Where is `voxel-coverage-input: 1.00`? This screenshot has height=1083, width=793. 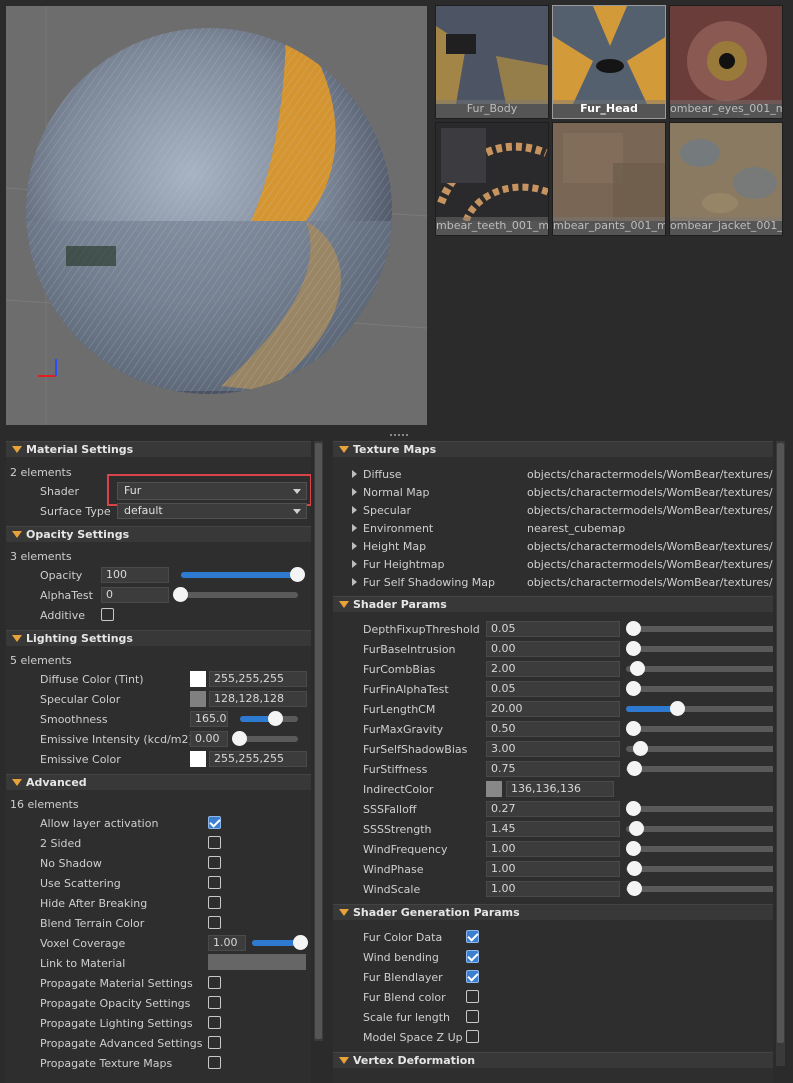 voxel-coverage-input: 1.00 is located at coordinates (227, 943).